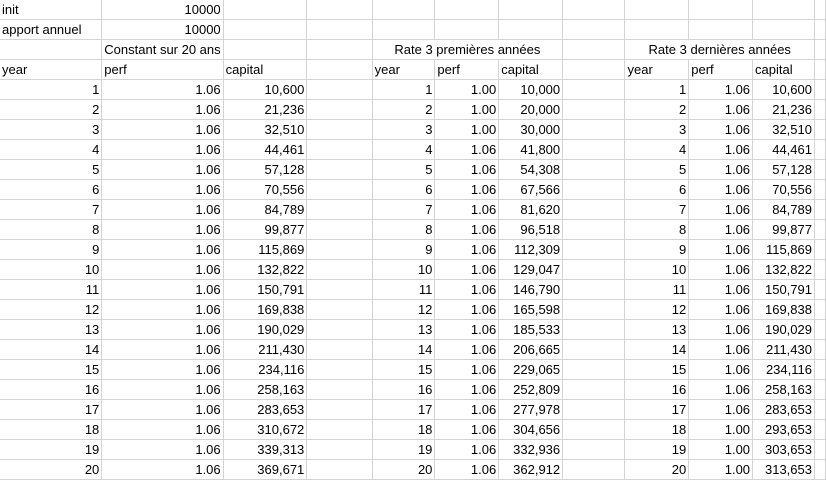  Describe the element at coordinates (265, 369) in the screenshot. I see `cell-constant-capital: 234,116` at that location.